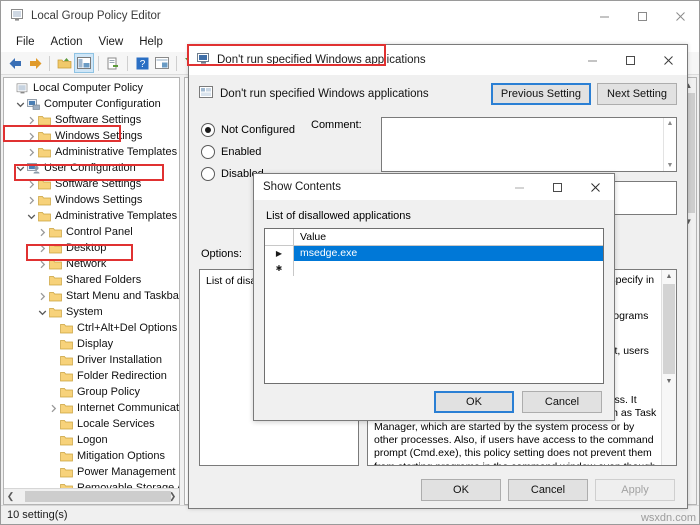  I want to click on policy-ok-button: OK, so click(461, 490).